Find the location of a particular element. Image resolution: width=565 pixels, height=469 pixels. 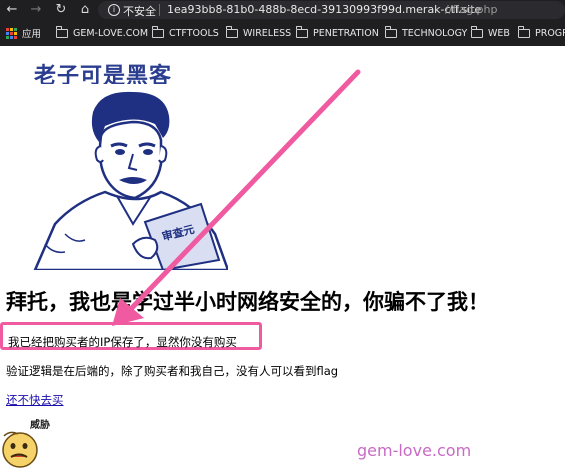

forward-arrow-icon: → is located at coordinates (36, 10).